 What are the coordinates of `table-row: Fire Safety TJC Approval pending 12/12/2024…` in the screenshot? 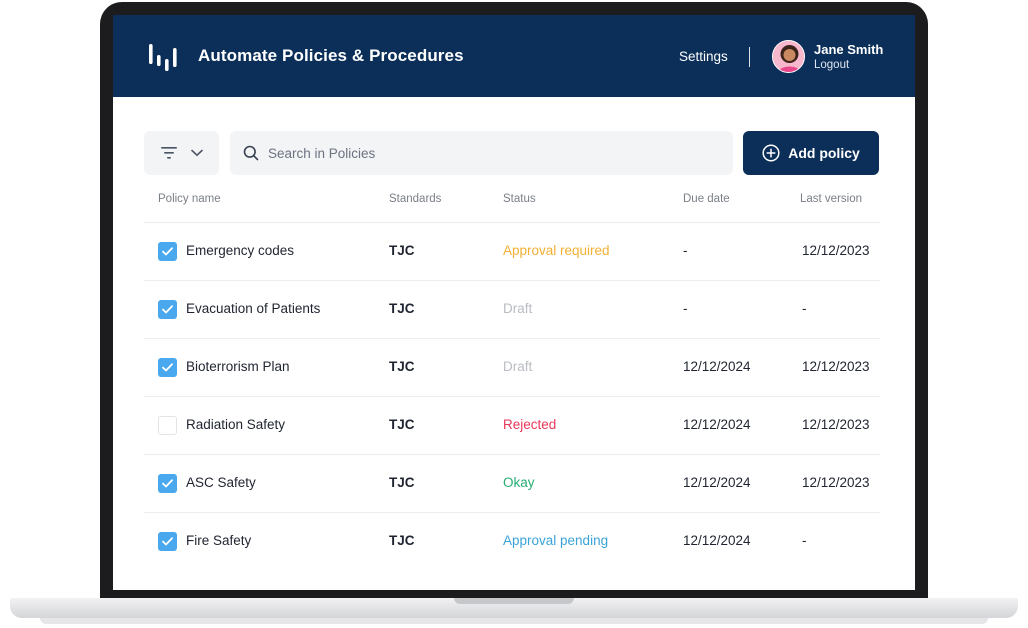 It's located at (512, 542).